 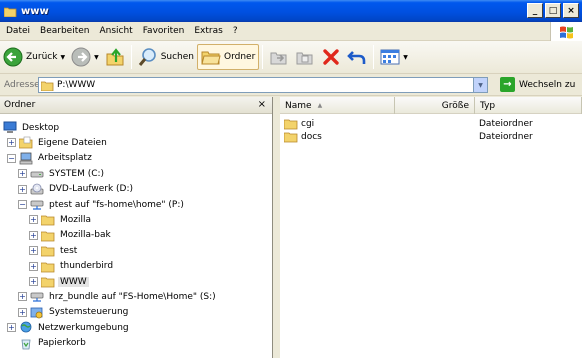 I want to click on delete-button, so click(x=331, y=57).